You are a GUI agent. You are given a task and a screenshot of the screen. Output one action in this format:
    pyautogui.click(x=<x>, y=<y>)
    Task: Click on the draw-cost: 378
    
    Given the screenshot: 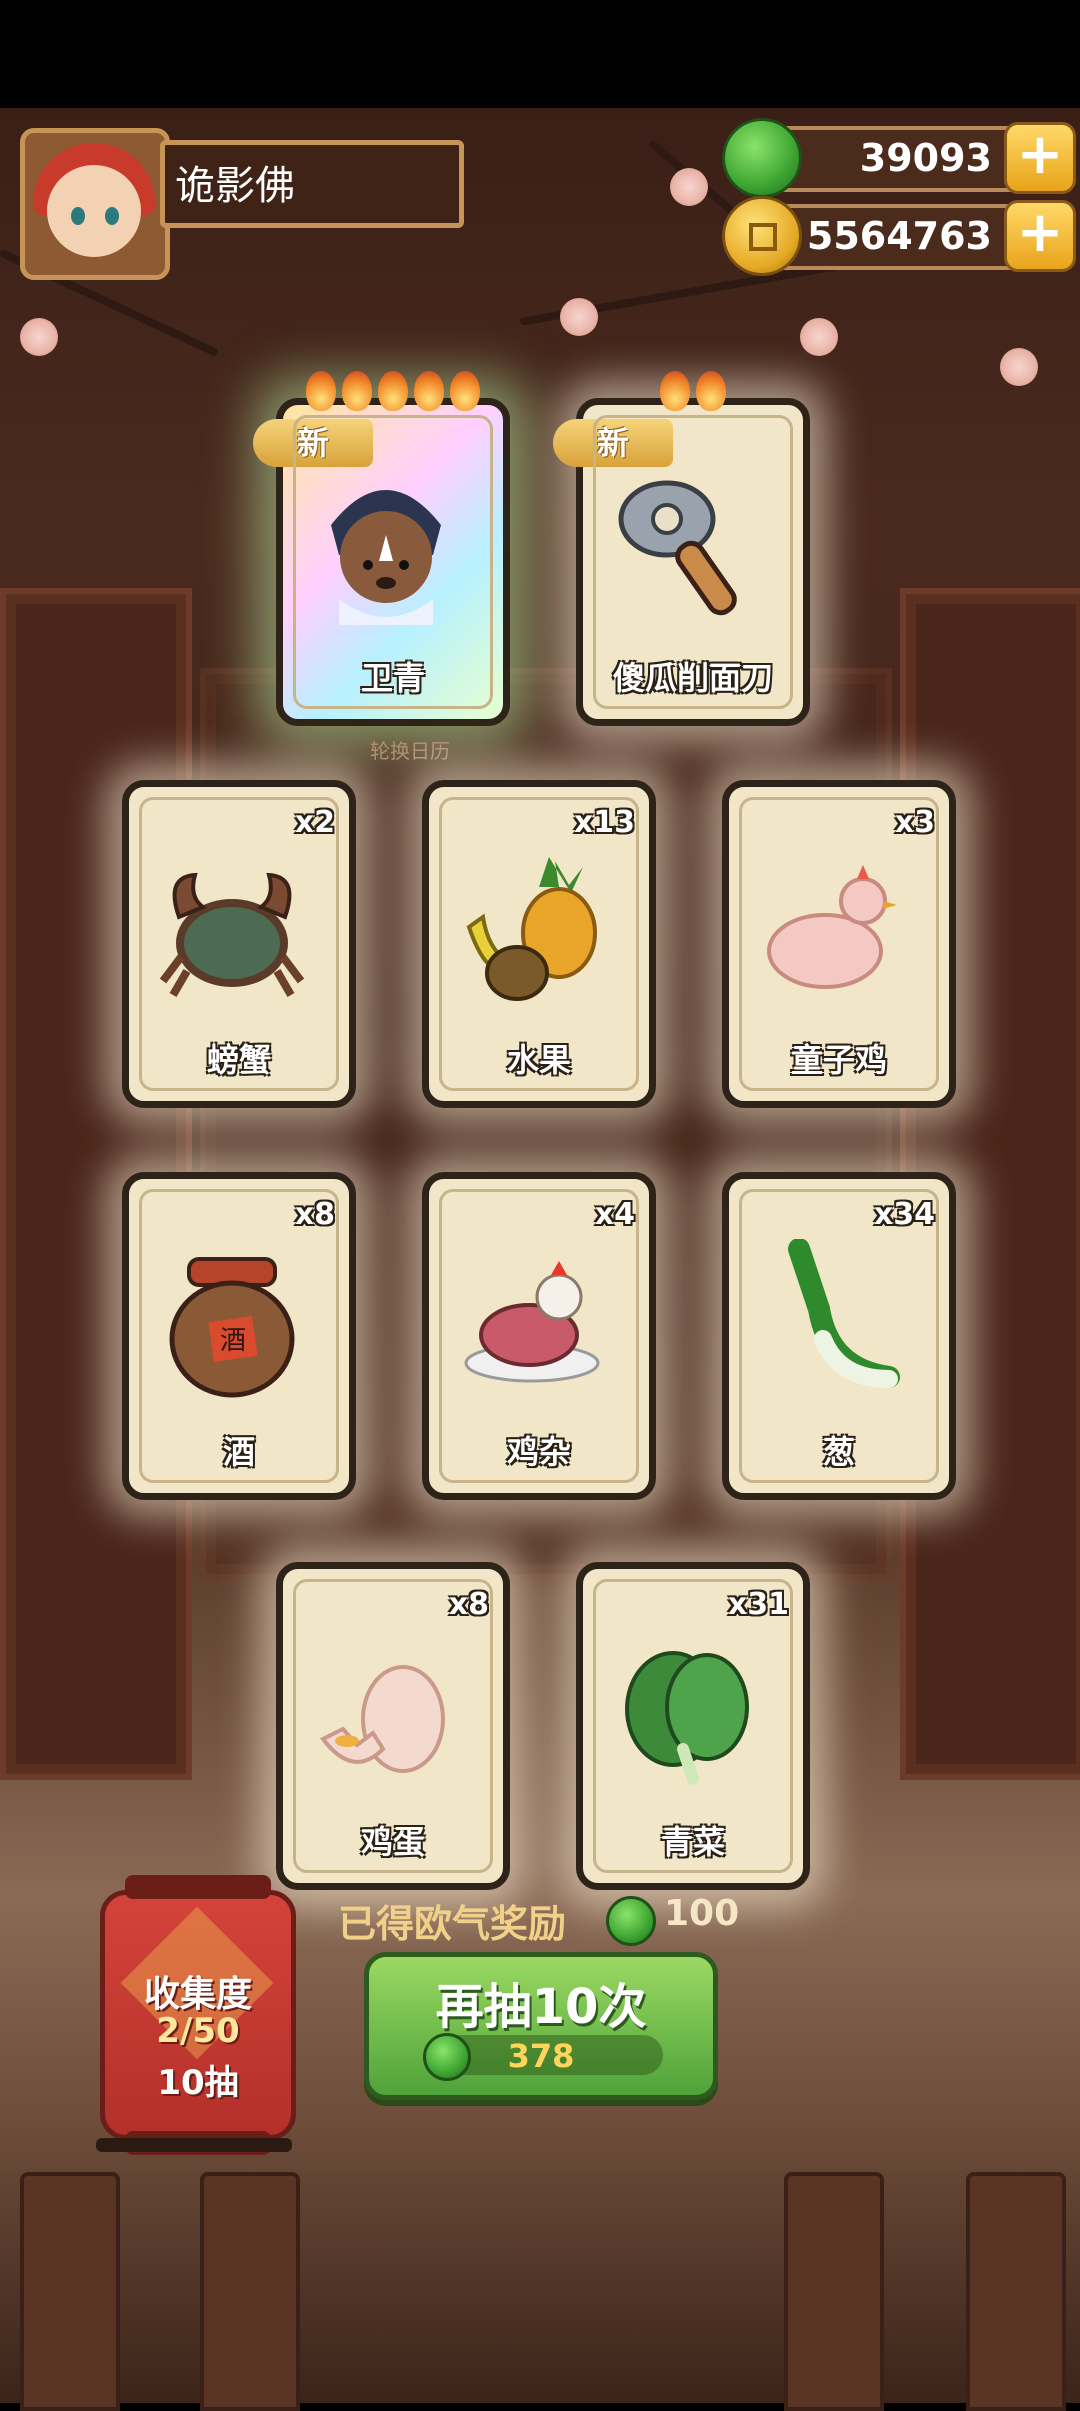 What is the action you would take?
    pyautogui.click(x=541, y=2056)
    